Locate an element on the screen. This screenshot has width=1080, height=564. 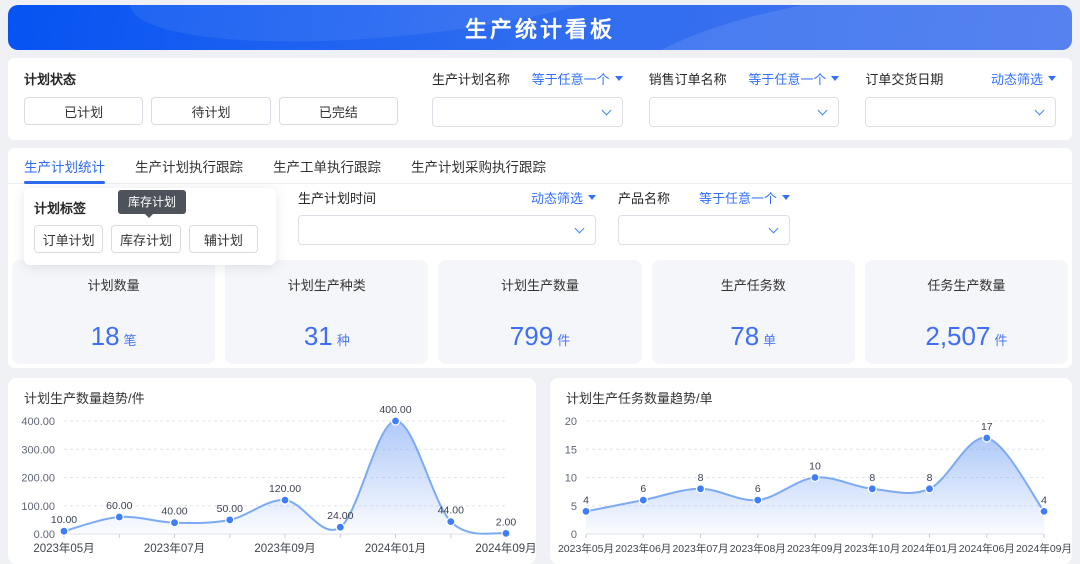
svg-text: 15 is located at coordinates (571, 450).